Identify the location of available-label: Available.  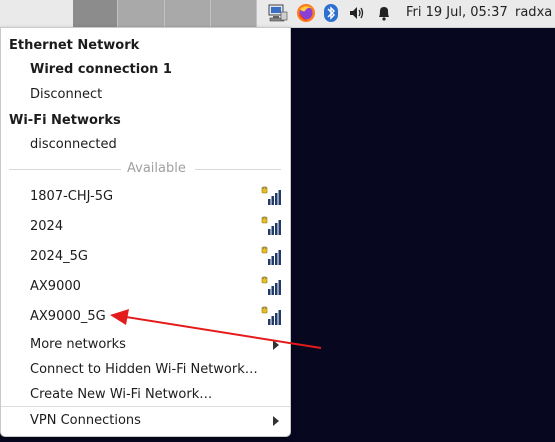
(156, 168).